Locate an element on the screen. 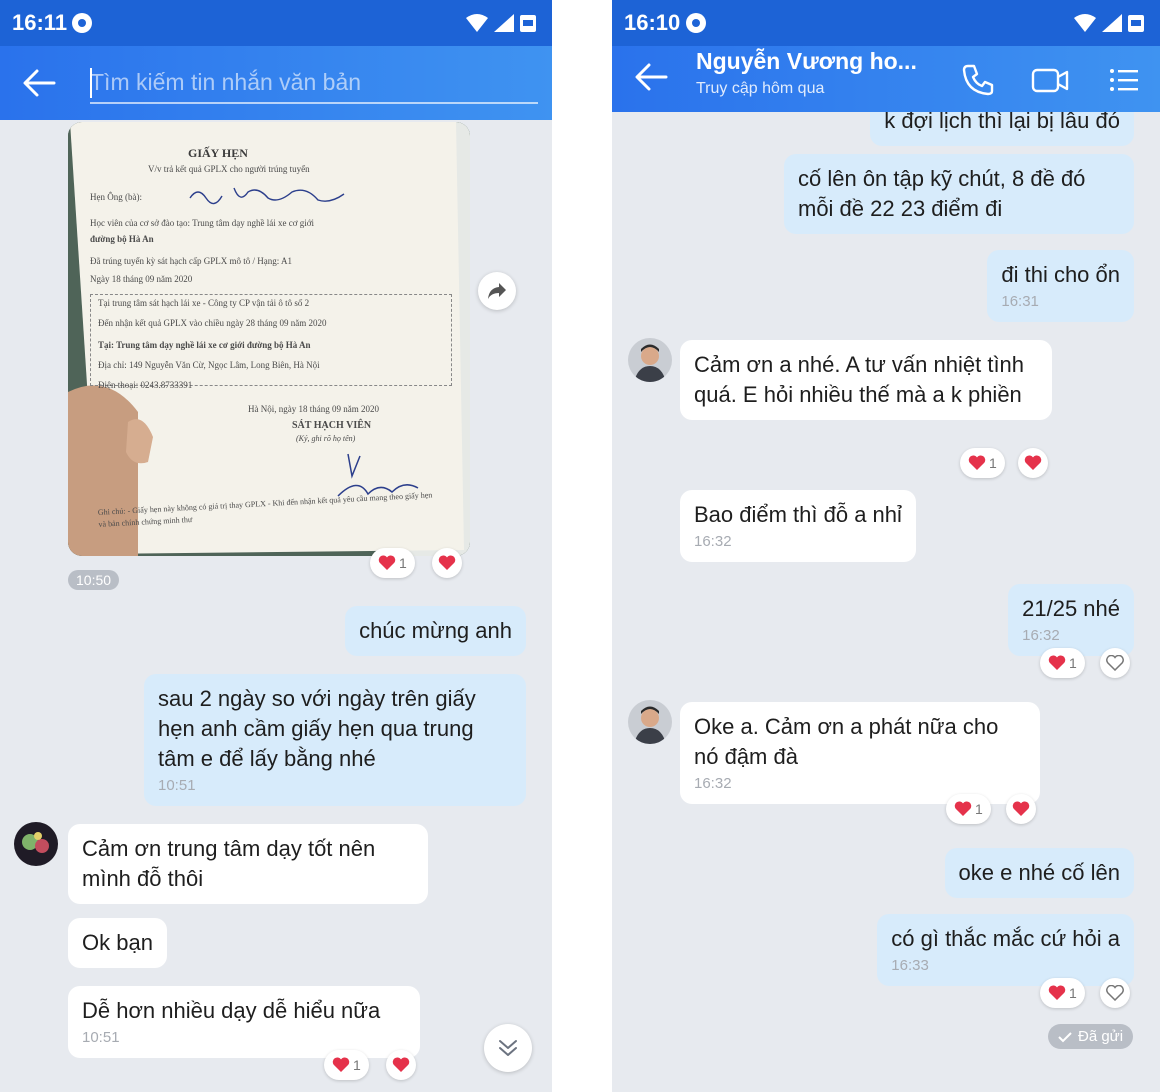  message-text: k đợi lịch thì lại bị lâu đó is located at coordinates (1002, 122).